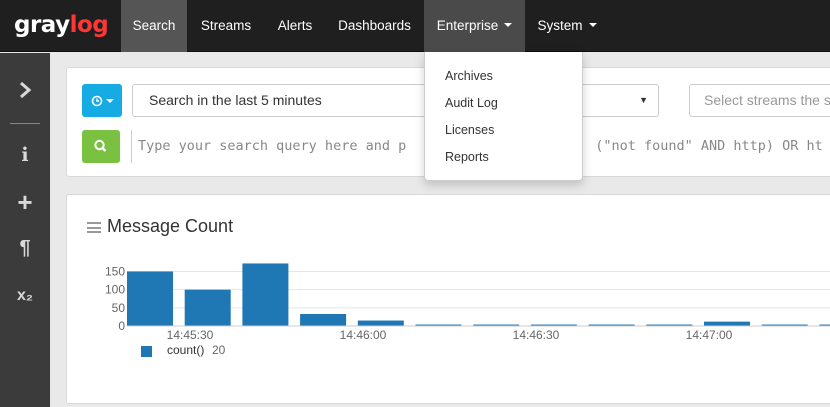 This screenshot has width=830, height=407. What do you see at coordinates (190, 335) in the screenshot?
I see `x-tick-label: 14:45:30` at bounding box center [190, 335].